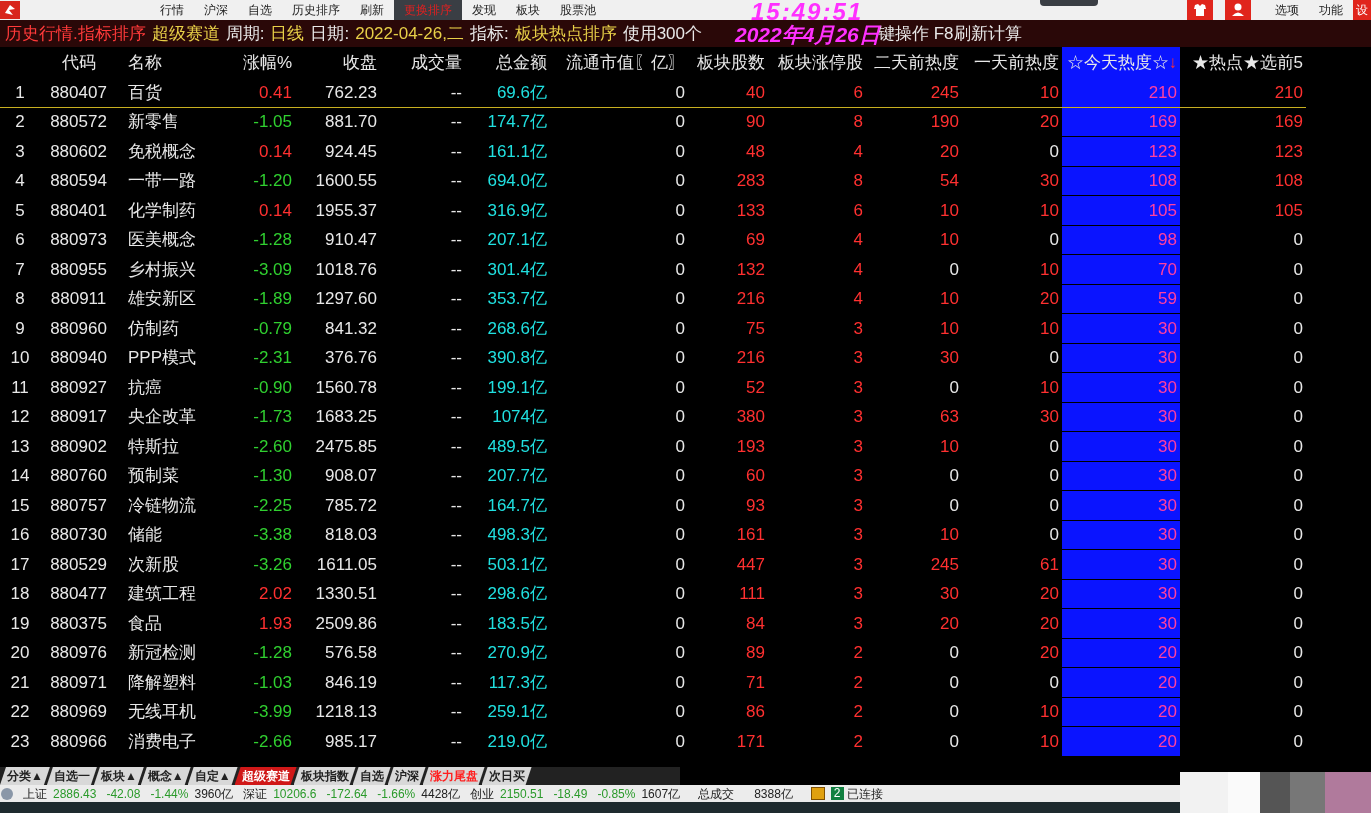 The height and width of the screenshot is (813, 1371). Describe the element at coordinates (1200, 10) in the screenshot. I see `shirt-icon` at that location.